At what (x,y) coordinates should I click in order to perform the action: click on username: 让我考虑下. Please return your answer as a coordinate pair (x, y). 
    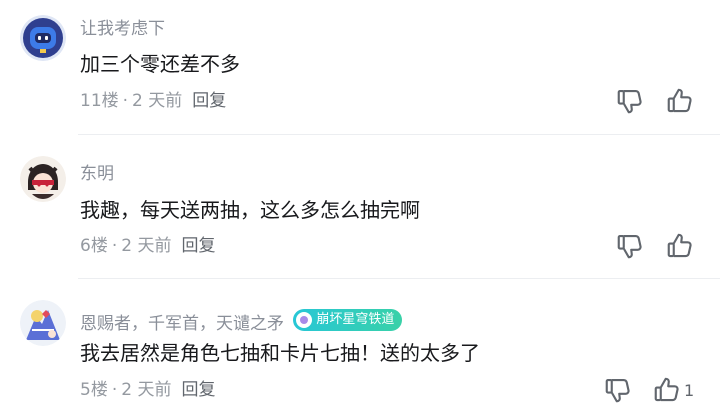
    Looking at the image, I should click on (122, 29).